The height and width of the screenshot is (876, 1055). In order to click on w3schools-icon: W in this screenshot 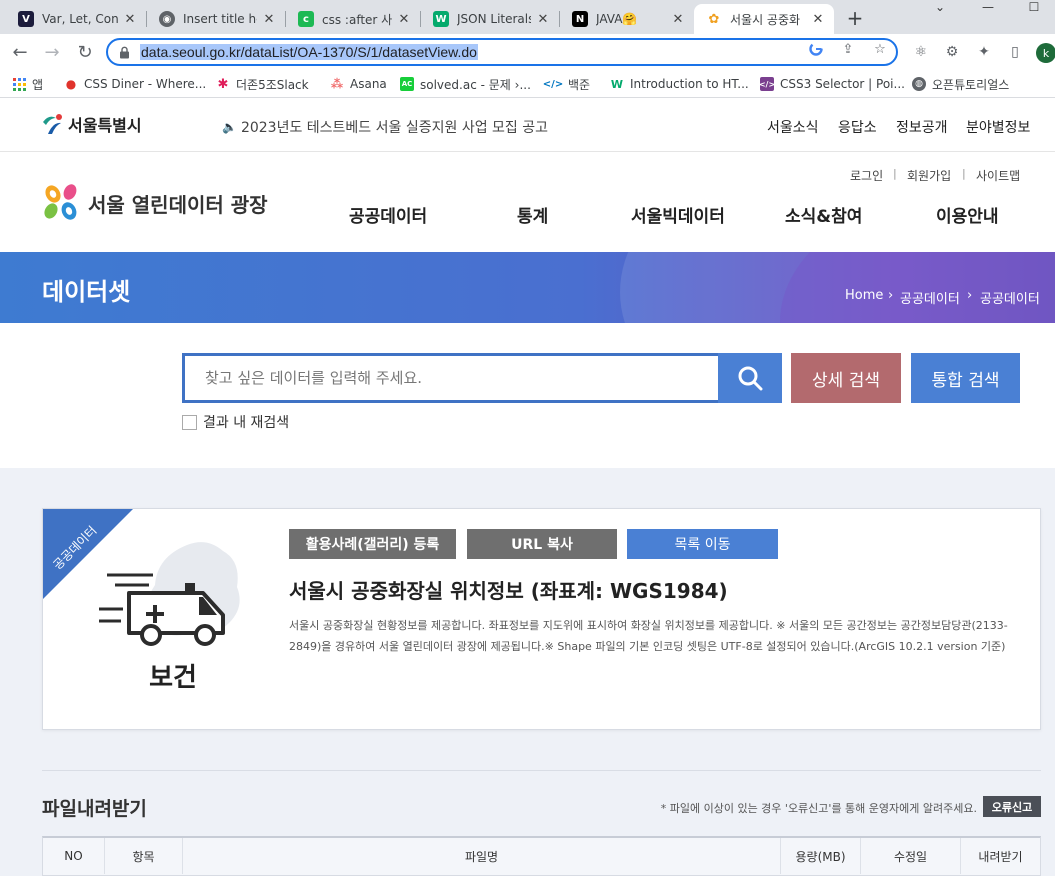, I will do `click(617, 84)`.